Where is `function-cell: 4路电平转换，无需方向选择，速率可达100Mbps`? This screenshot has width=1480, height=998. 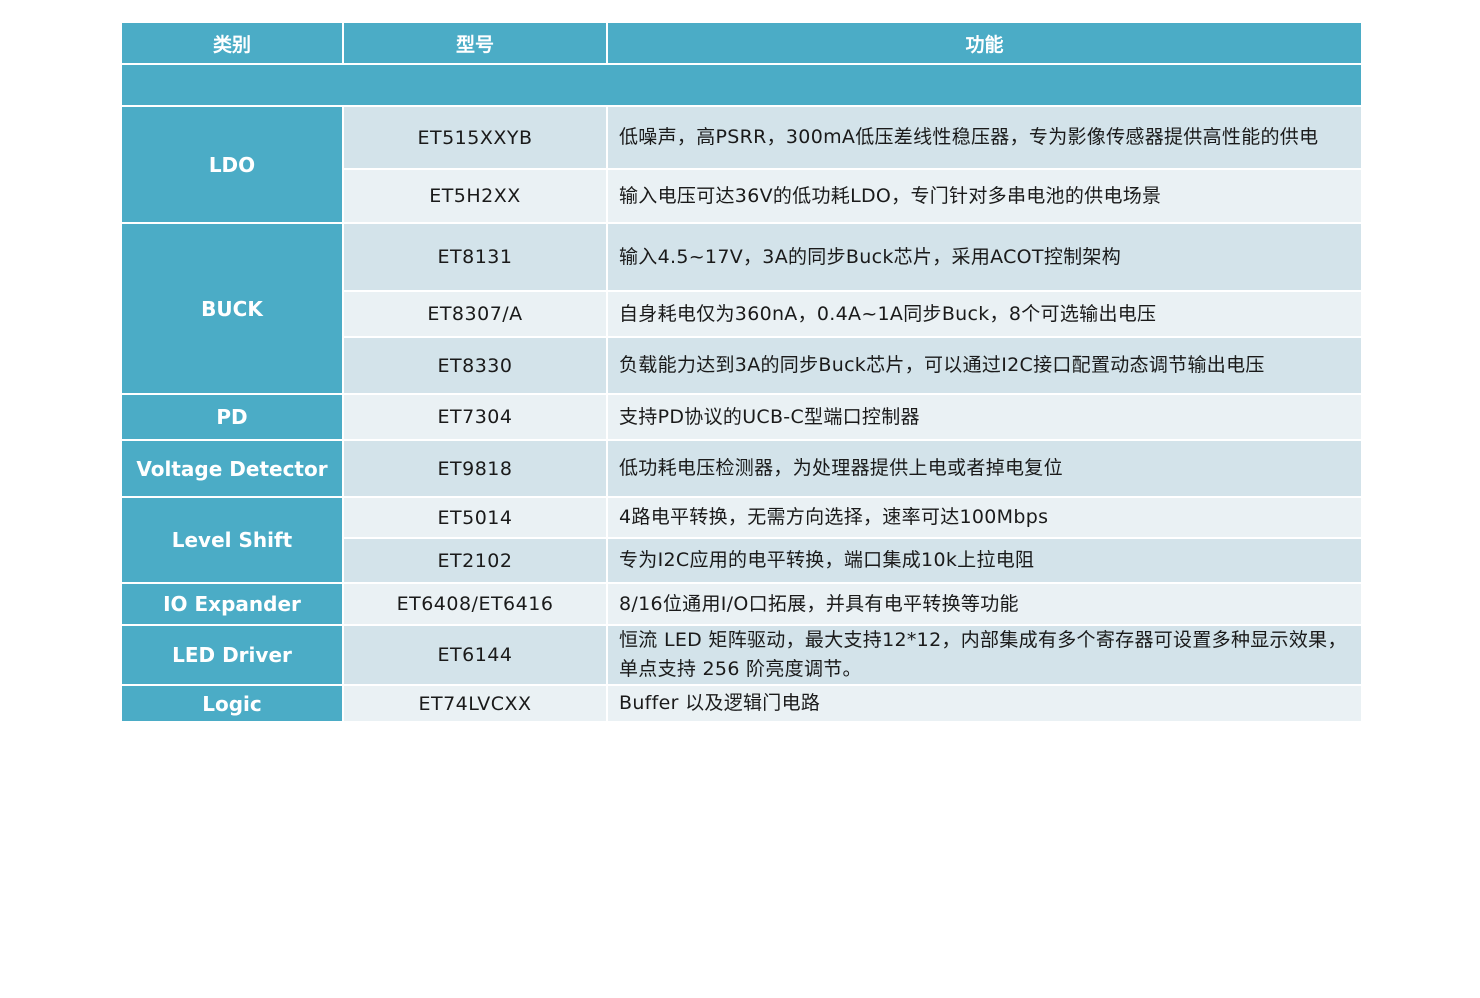 function-cell: 4路电平转换，无需方向选择，速率可达100Mbps is located at coordinates (984, 517).